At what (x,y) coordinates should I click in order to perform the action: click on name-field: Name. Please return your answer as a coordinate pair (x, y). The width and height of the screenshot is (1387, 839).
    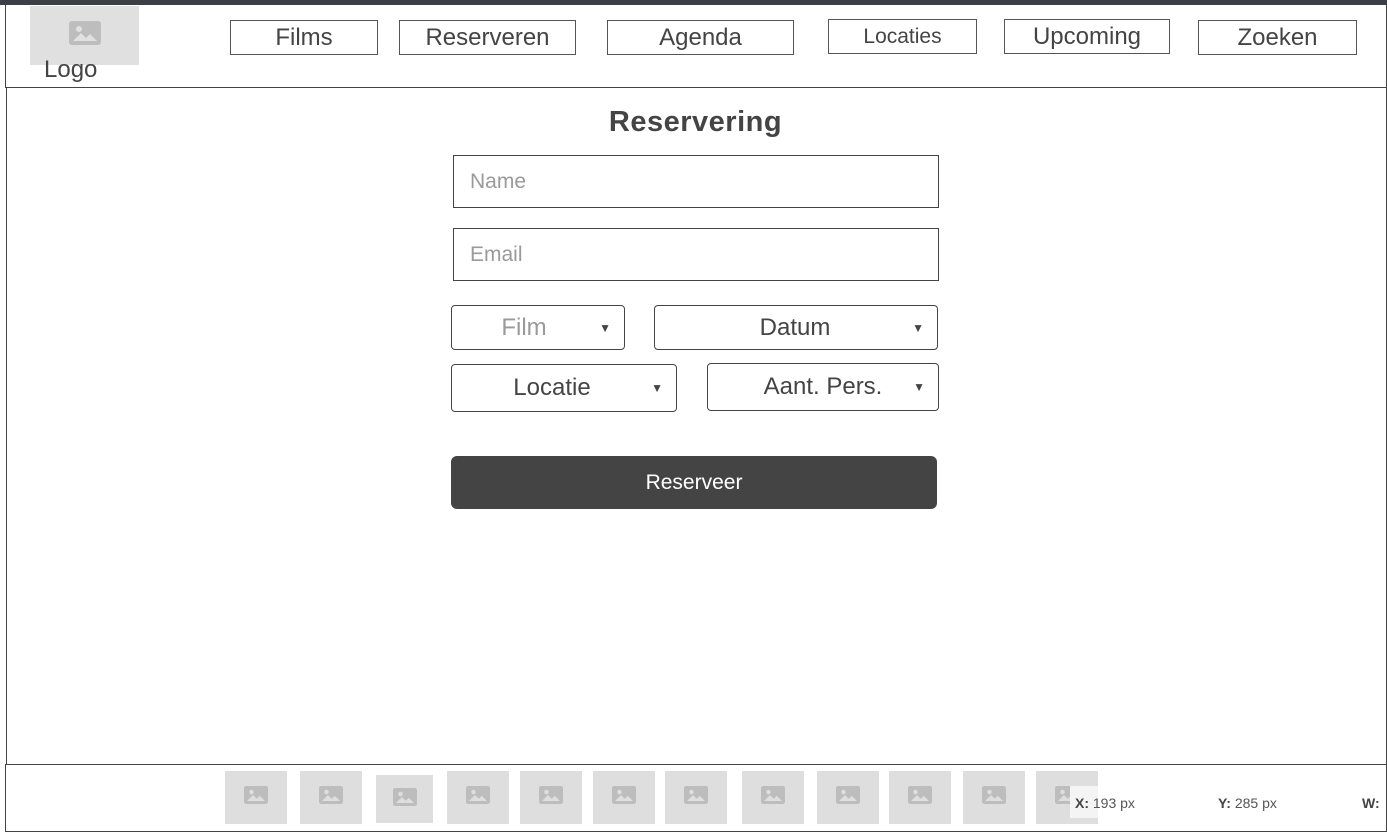
    Looking at the image, I should click on (696, 181).